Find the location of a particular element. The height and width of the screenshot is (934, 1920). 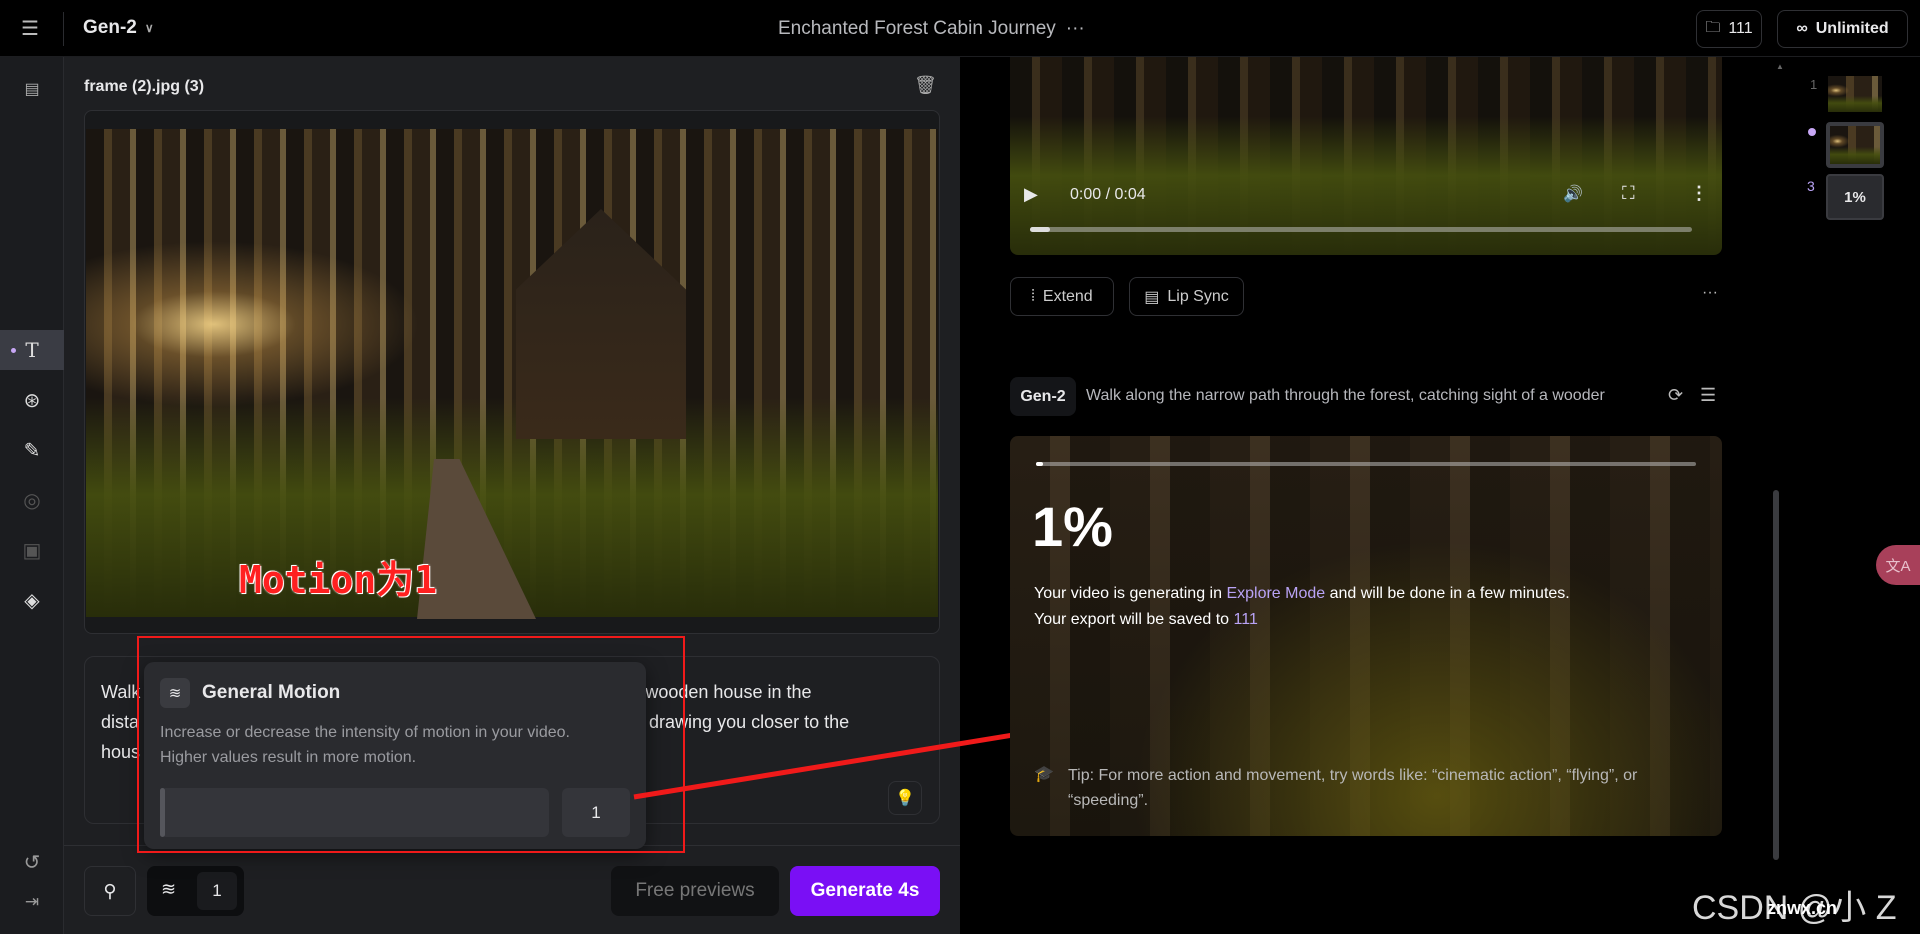

video-time: 0:00 / 0:04 is located at coordinates (1108, 194).